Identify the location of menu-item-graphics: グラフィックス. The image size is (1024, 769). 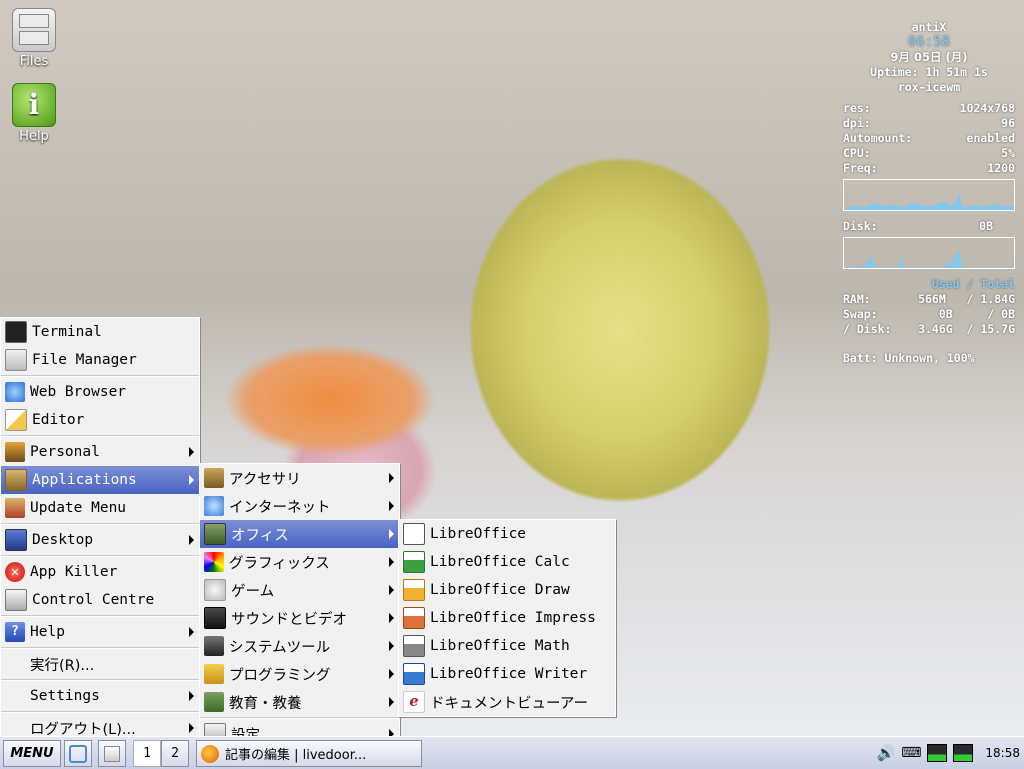
(299, 562).